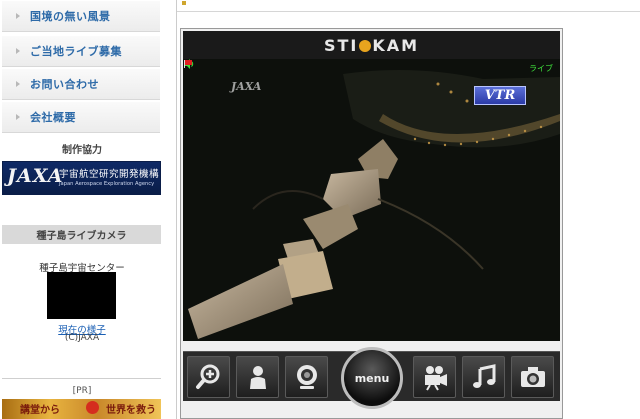  What do you see at coordinates (246, 86) in the screenshot?
I see `jaxa-watermark: JAXA` at bounding box center [246, 86].